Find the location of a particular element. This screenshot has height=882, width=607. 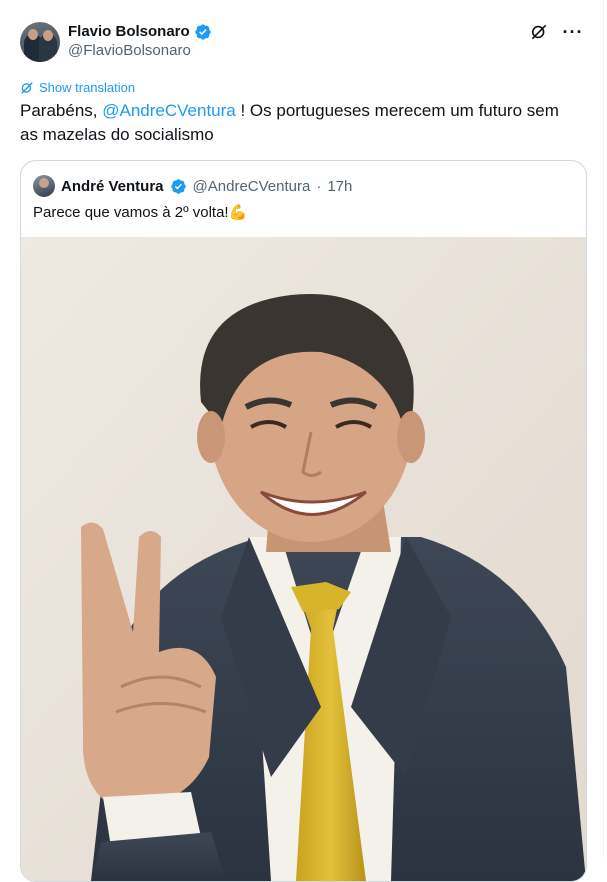

quoted-text: Parece que vamos à 2º volta!💪 is located at coordinates (140, 213).